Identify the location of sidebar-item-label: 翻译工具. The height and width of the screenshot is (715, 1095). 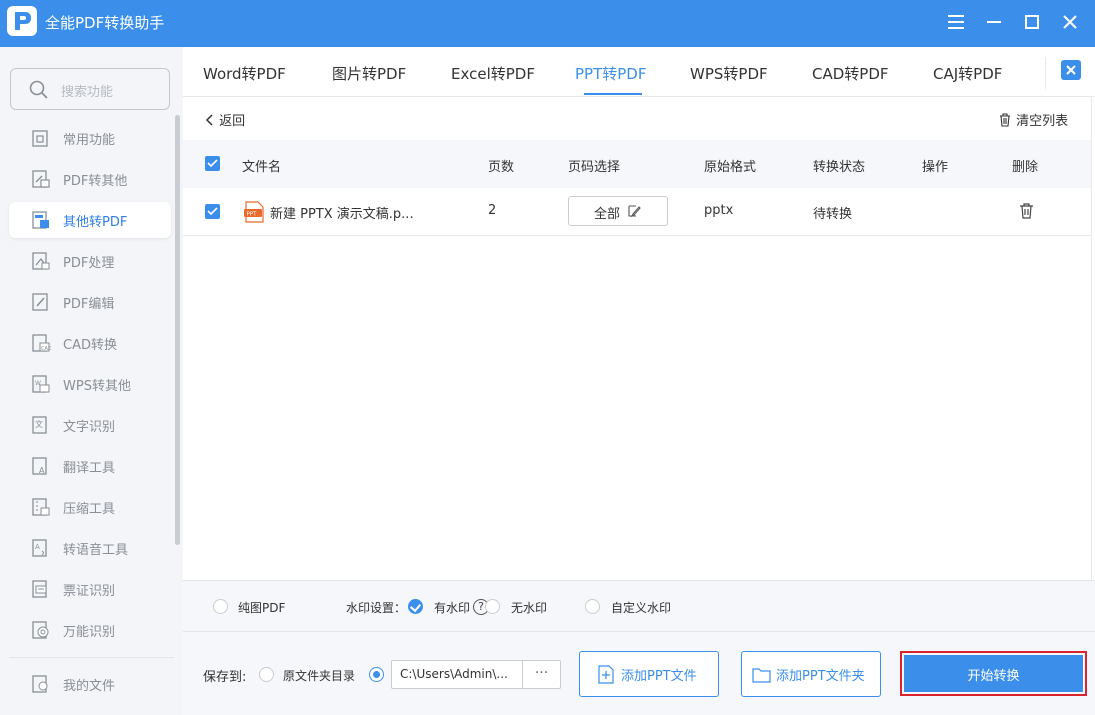
(89, 468).